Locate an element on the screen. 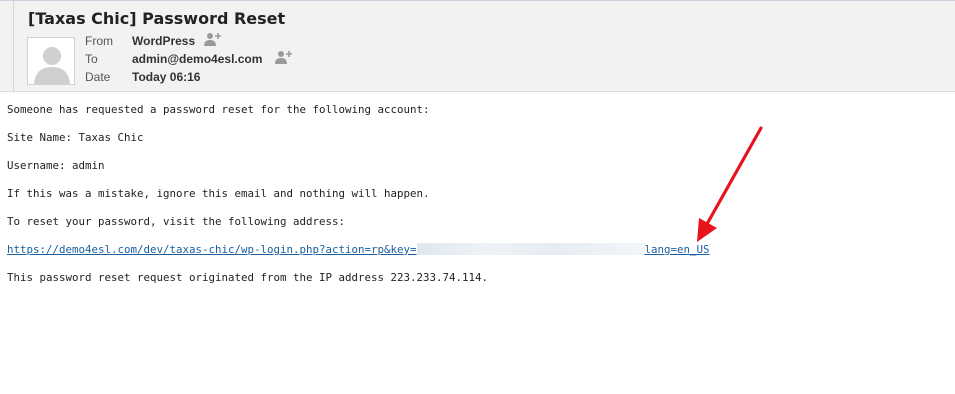 This screenshot has width=955, height=394. header-divider is located at coordinates (13, 47).